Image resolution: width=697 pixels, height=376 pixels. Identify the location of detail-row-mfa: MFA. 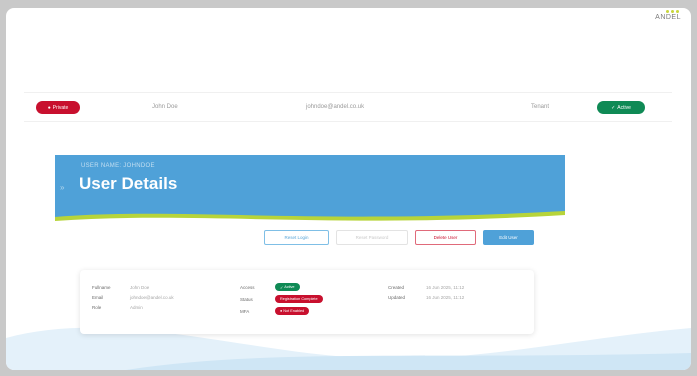
(245, 311).